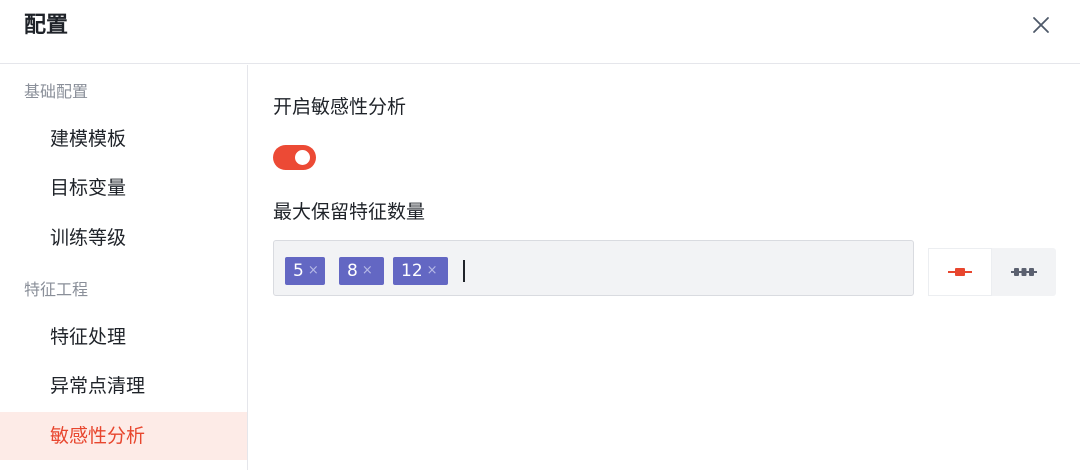 Image resolution: width=1080 pixels, height=470 pixels. Describe the element at coordinates (123, 238) in the screenshot. I see `sidebar-item-training-level: 训练等级` at that location.